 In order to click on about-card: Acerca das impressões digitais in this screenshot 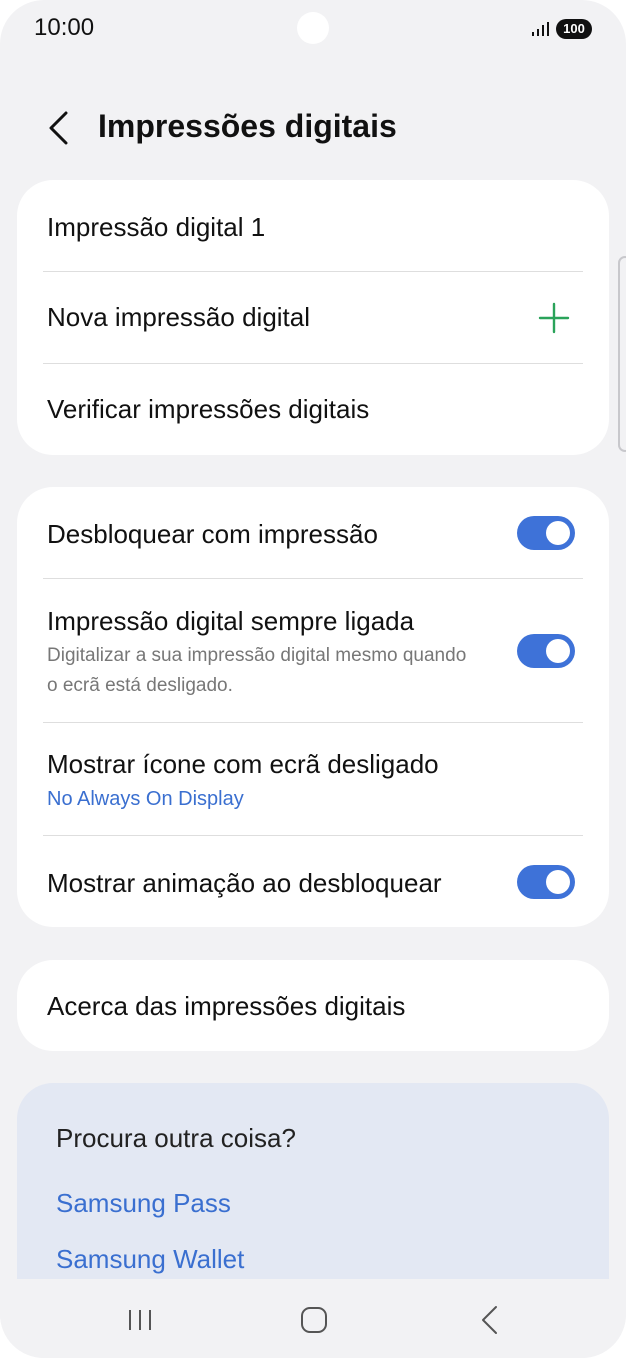, I will do `click(313, 1005)`.